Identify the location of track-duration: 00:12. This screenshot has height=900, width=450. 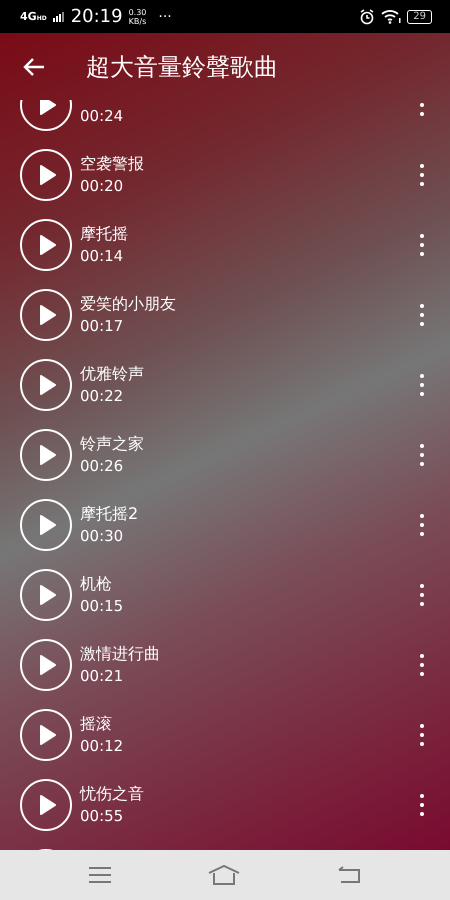
(102, 746).